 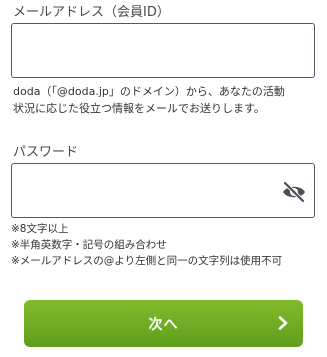 I want to click on password-rule-2: ※半角英数字・記号の組み合わせ, so click(x=89, y=245).